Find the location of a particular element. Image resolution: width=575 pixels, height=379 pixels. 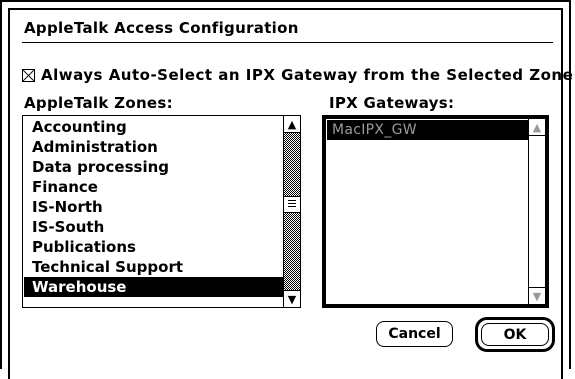

zone-item: Accounting is located at coordinates (153, 127).